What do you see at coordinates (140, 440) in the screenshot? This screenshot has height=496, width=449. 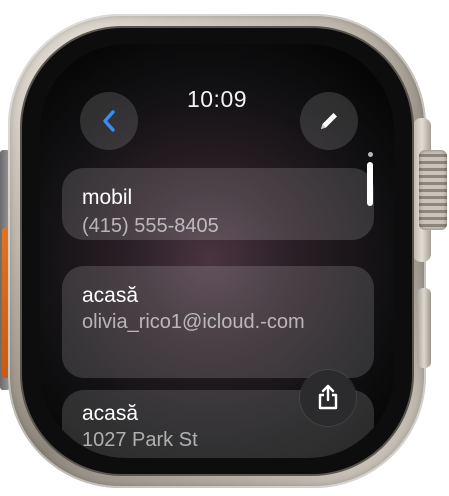 I see `field-value: 1027 Park St` at bounding box center [140, 440].